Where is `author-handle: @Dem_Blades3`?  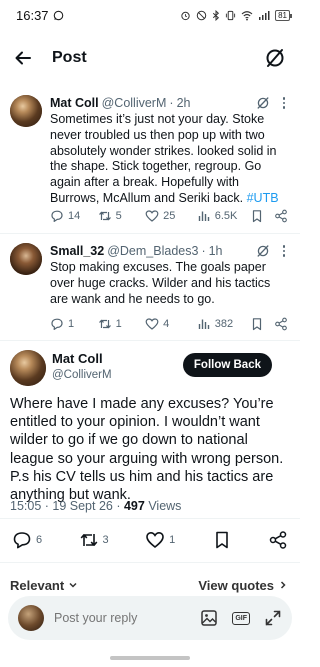 author-handle: @Dem_Blades3 is located at coordinates (152, 251).